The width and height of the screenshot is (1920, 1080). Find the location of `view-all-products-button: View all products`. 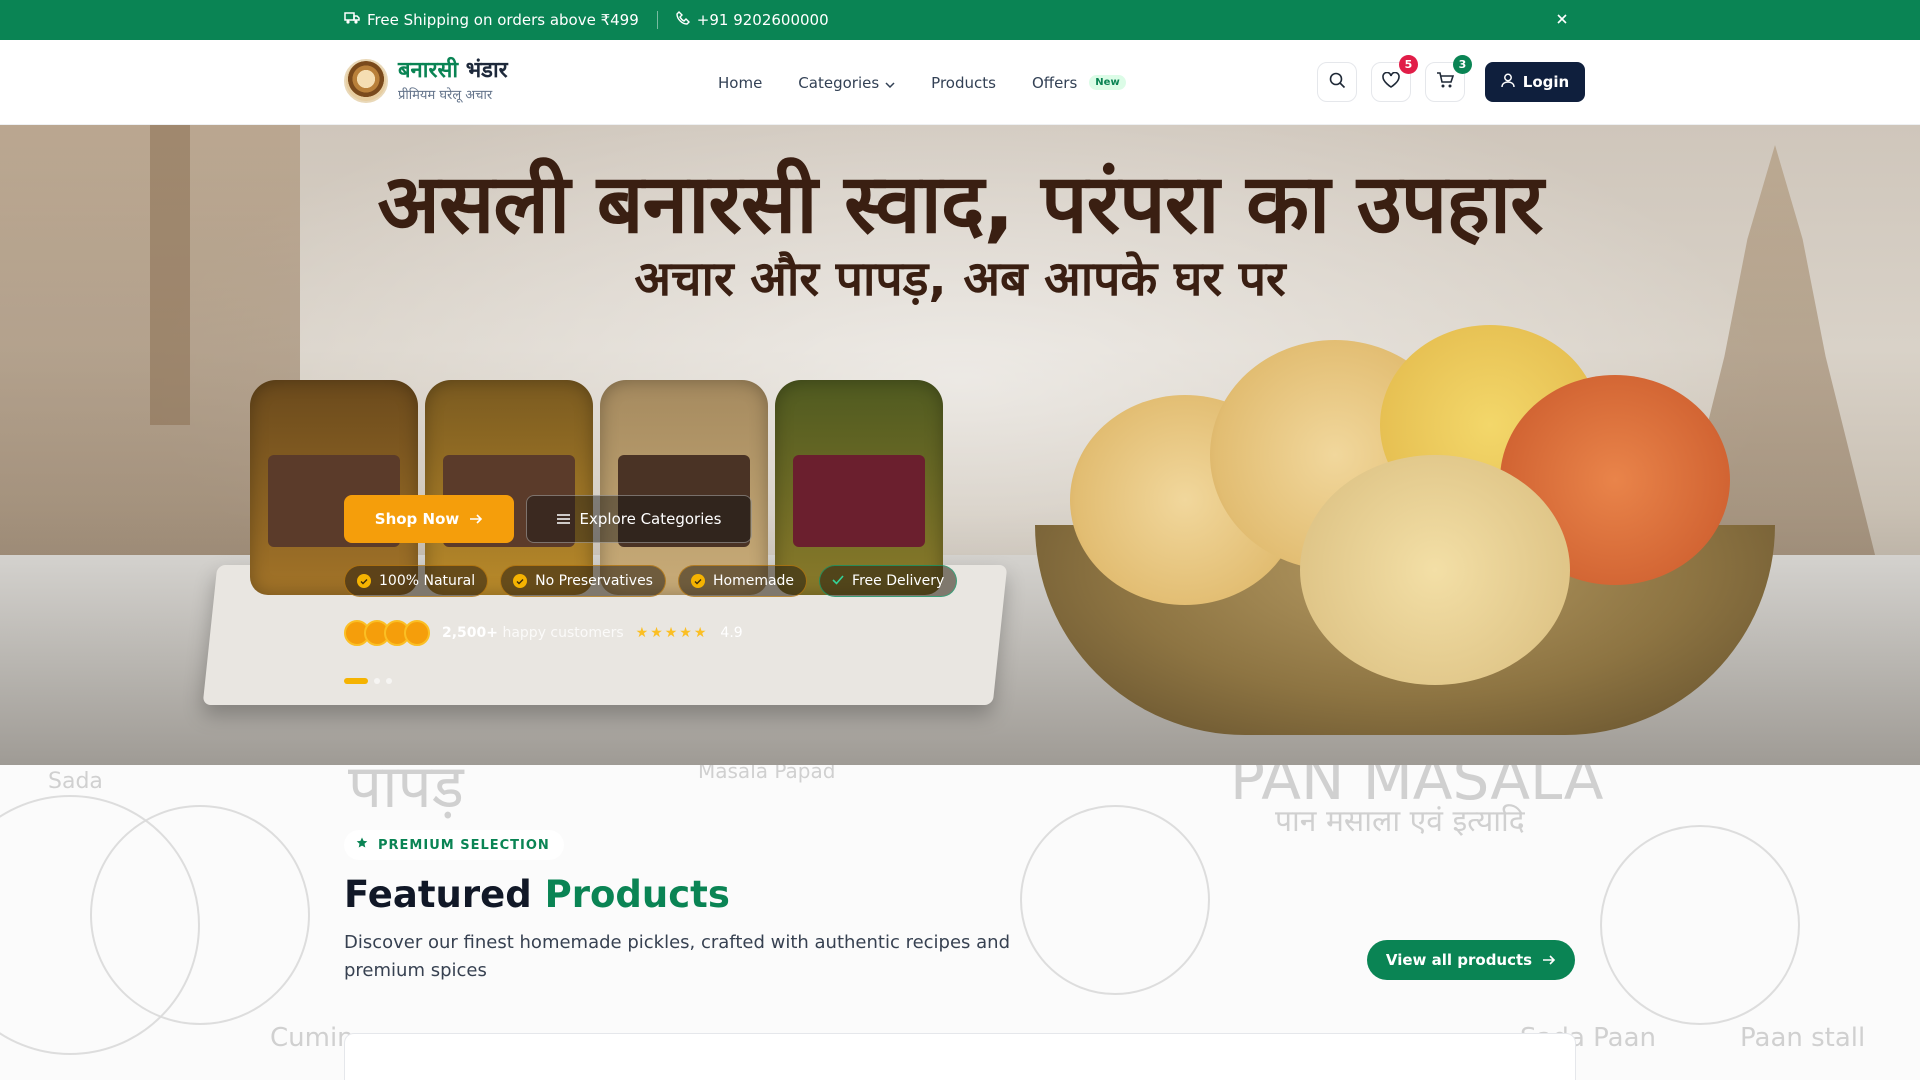

view-all-products-button: View all products is located at coordinates (1471, 960).